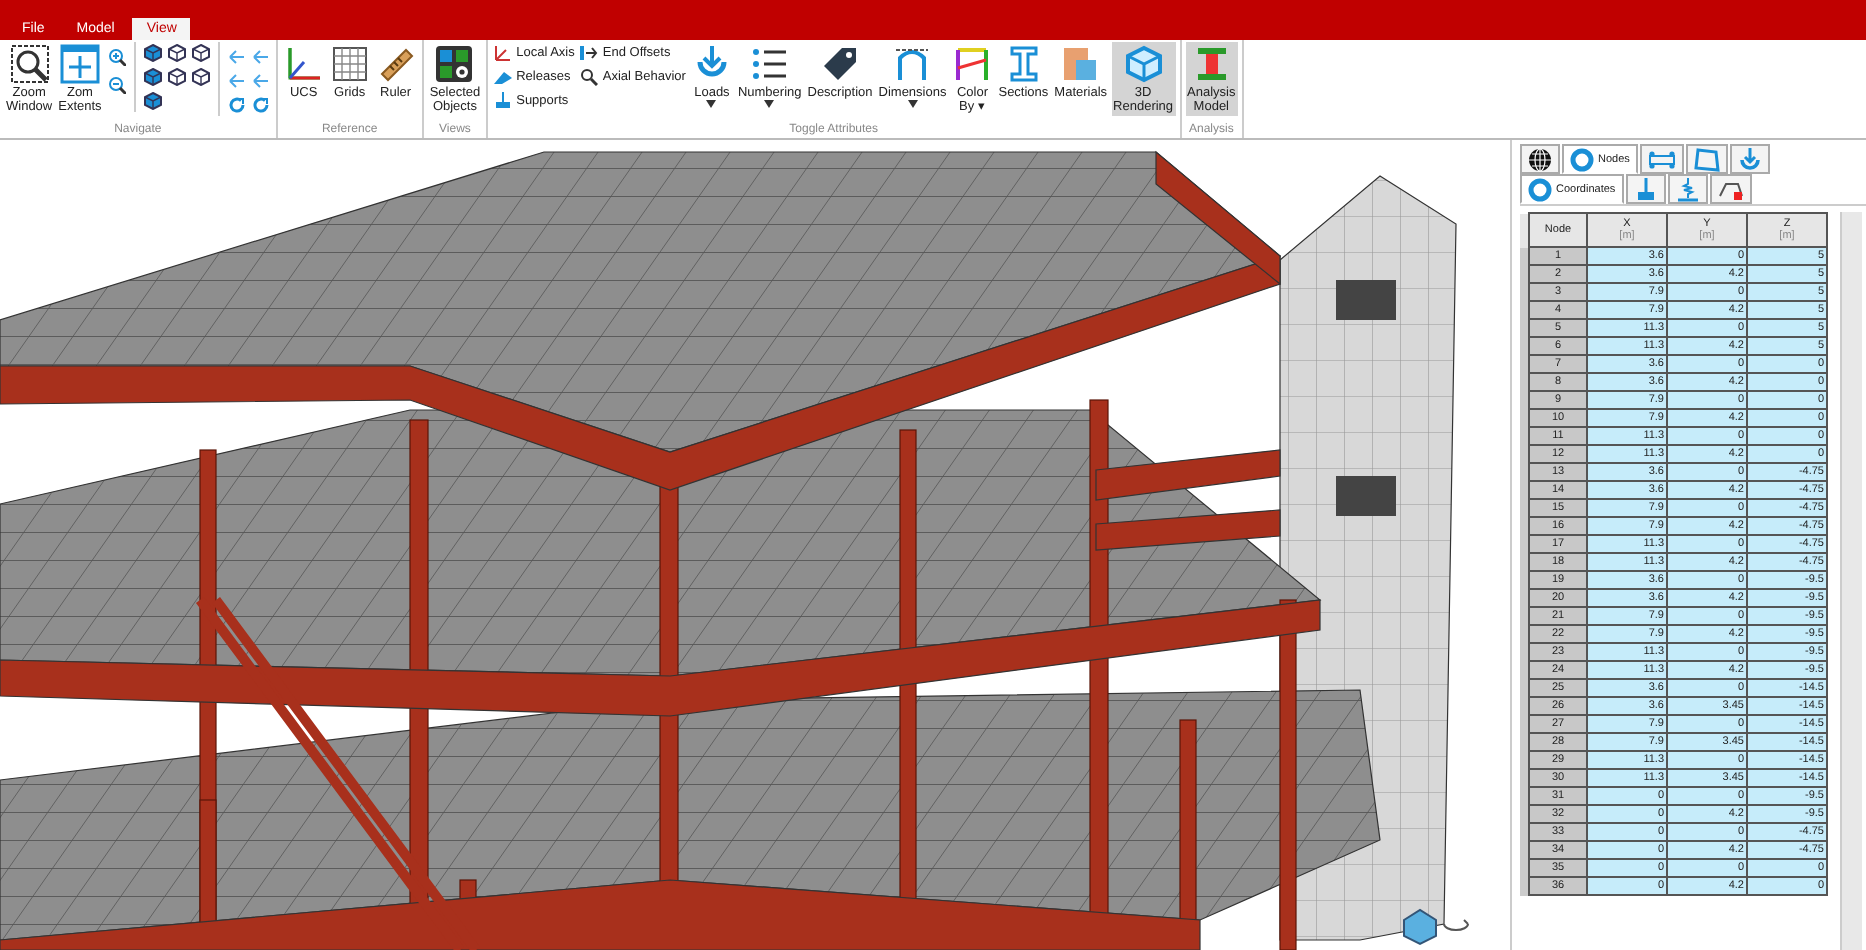 The image size is (1866, 950). I want to click on magnifier-icon, so click(589, 77).